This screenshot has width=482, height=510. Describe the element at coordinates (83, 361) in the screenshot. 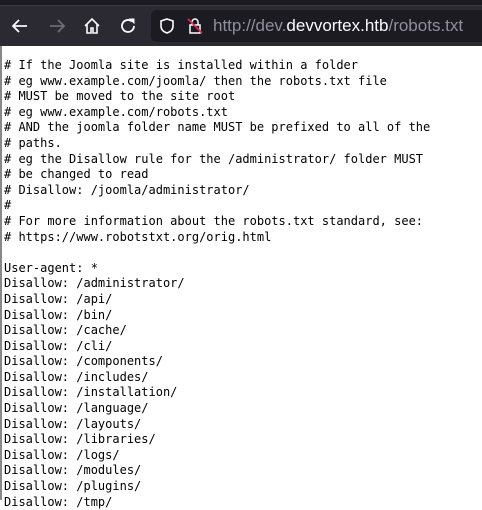

I see `text-line: Disallow: /components/` at that location.